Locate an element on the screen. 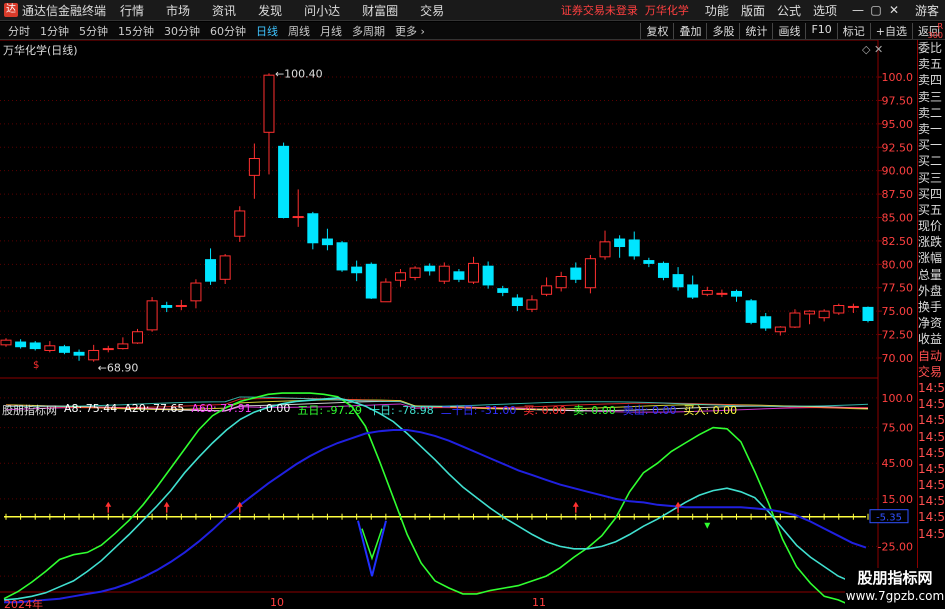  side-item-20: 交易 is located at coordinates (931, 372).